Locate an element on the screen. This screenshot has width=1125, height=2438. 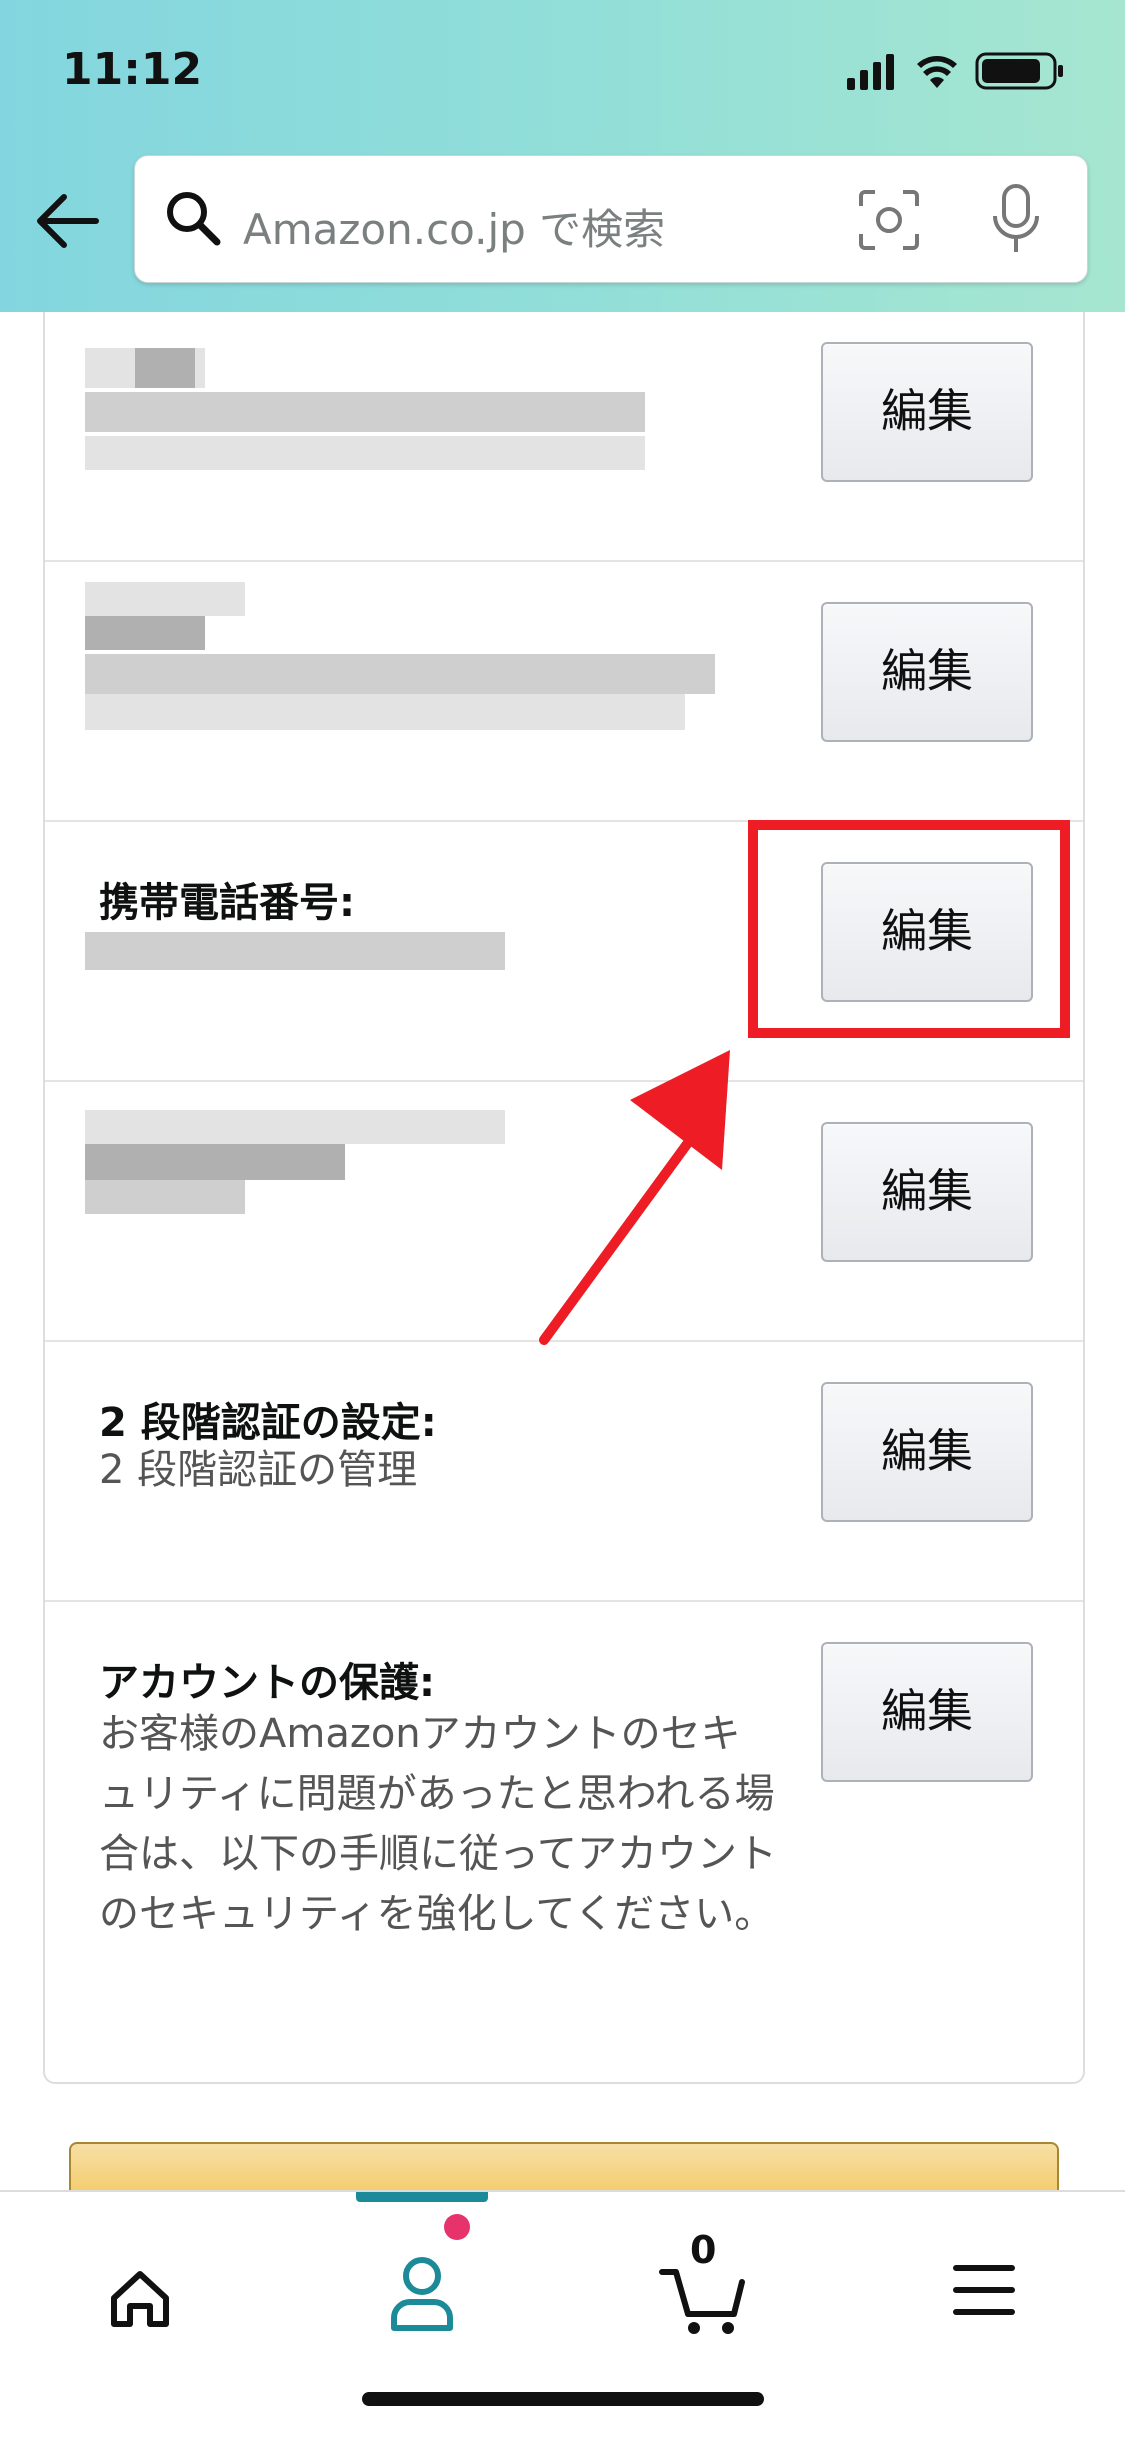
account-icon is located at coordinates (422, 2287).